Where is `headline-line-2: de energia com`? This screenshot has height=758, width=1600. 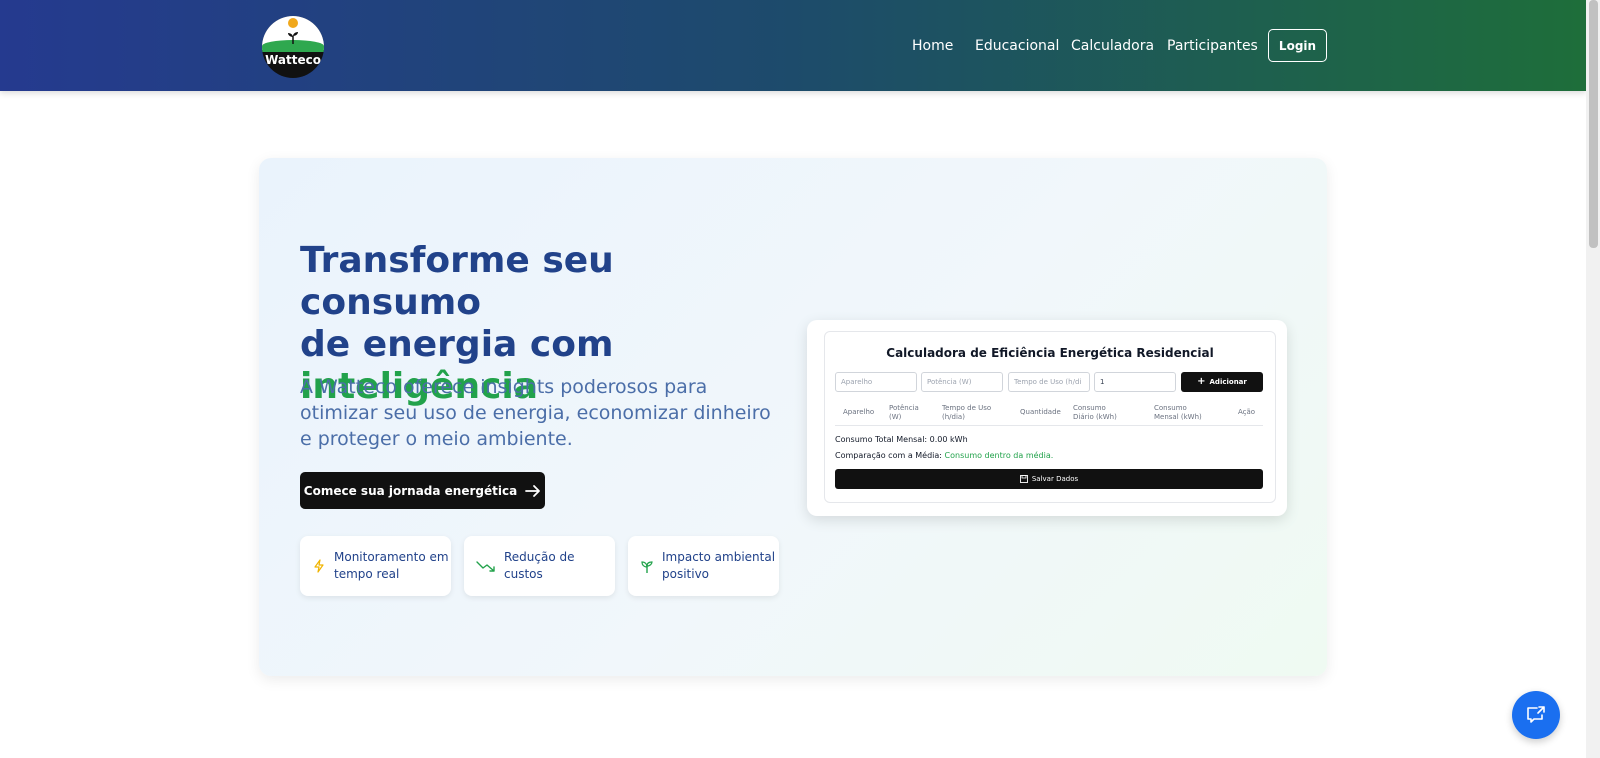
headline-line-2: de energia com is located at coordinates (457, 344).